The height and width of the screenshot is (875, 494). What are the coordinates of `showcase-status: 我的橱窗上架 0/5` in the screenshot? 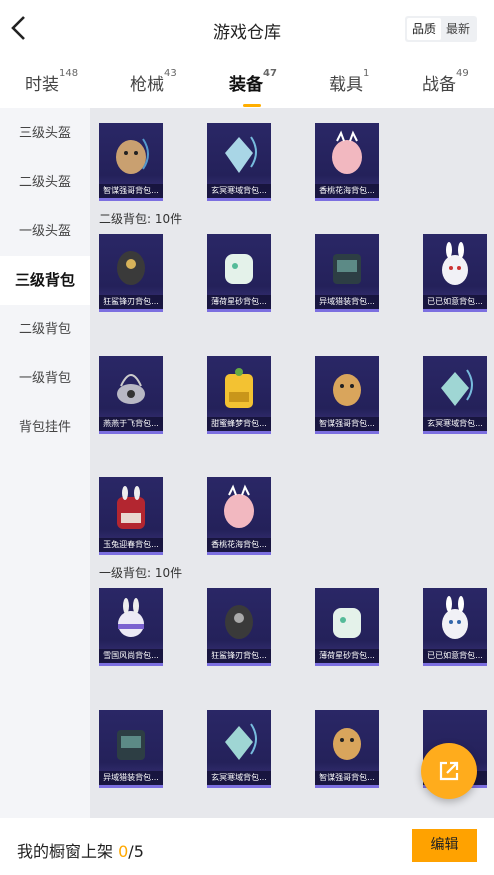 It's located at (80, 850).